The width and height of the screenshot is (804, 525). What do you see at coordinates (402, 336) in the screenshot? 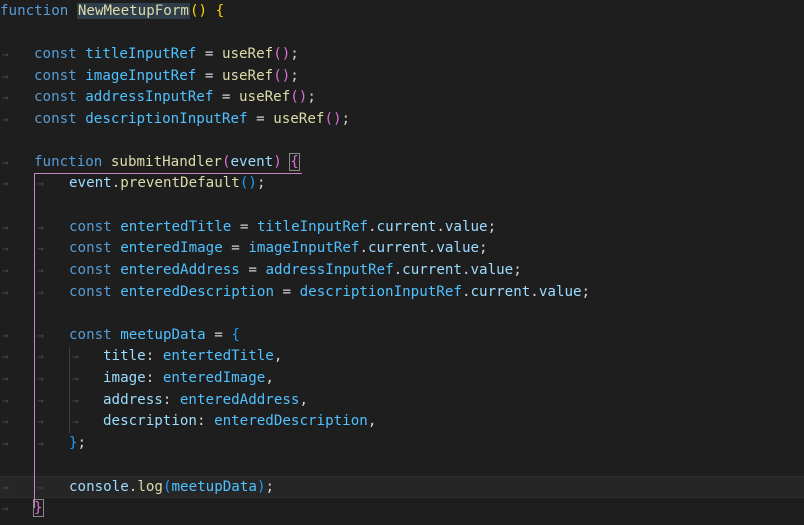
I see `code-line: → → const meetupData = {` at bounding box center [402, 336].